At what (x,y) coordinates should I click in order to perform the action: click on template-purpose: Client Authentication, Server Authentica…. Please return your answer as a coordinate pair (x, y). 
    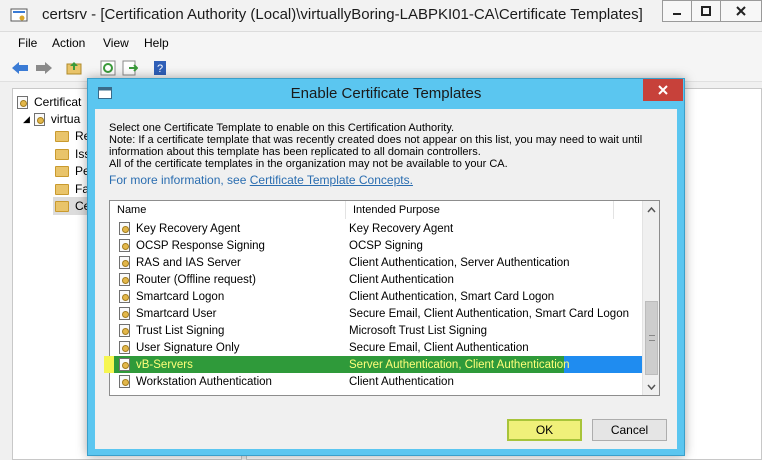
    Looking at the image, I should click on (459, 262).